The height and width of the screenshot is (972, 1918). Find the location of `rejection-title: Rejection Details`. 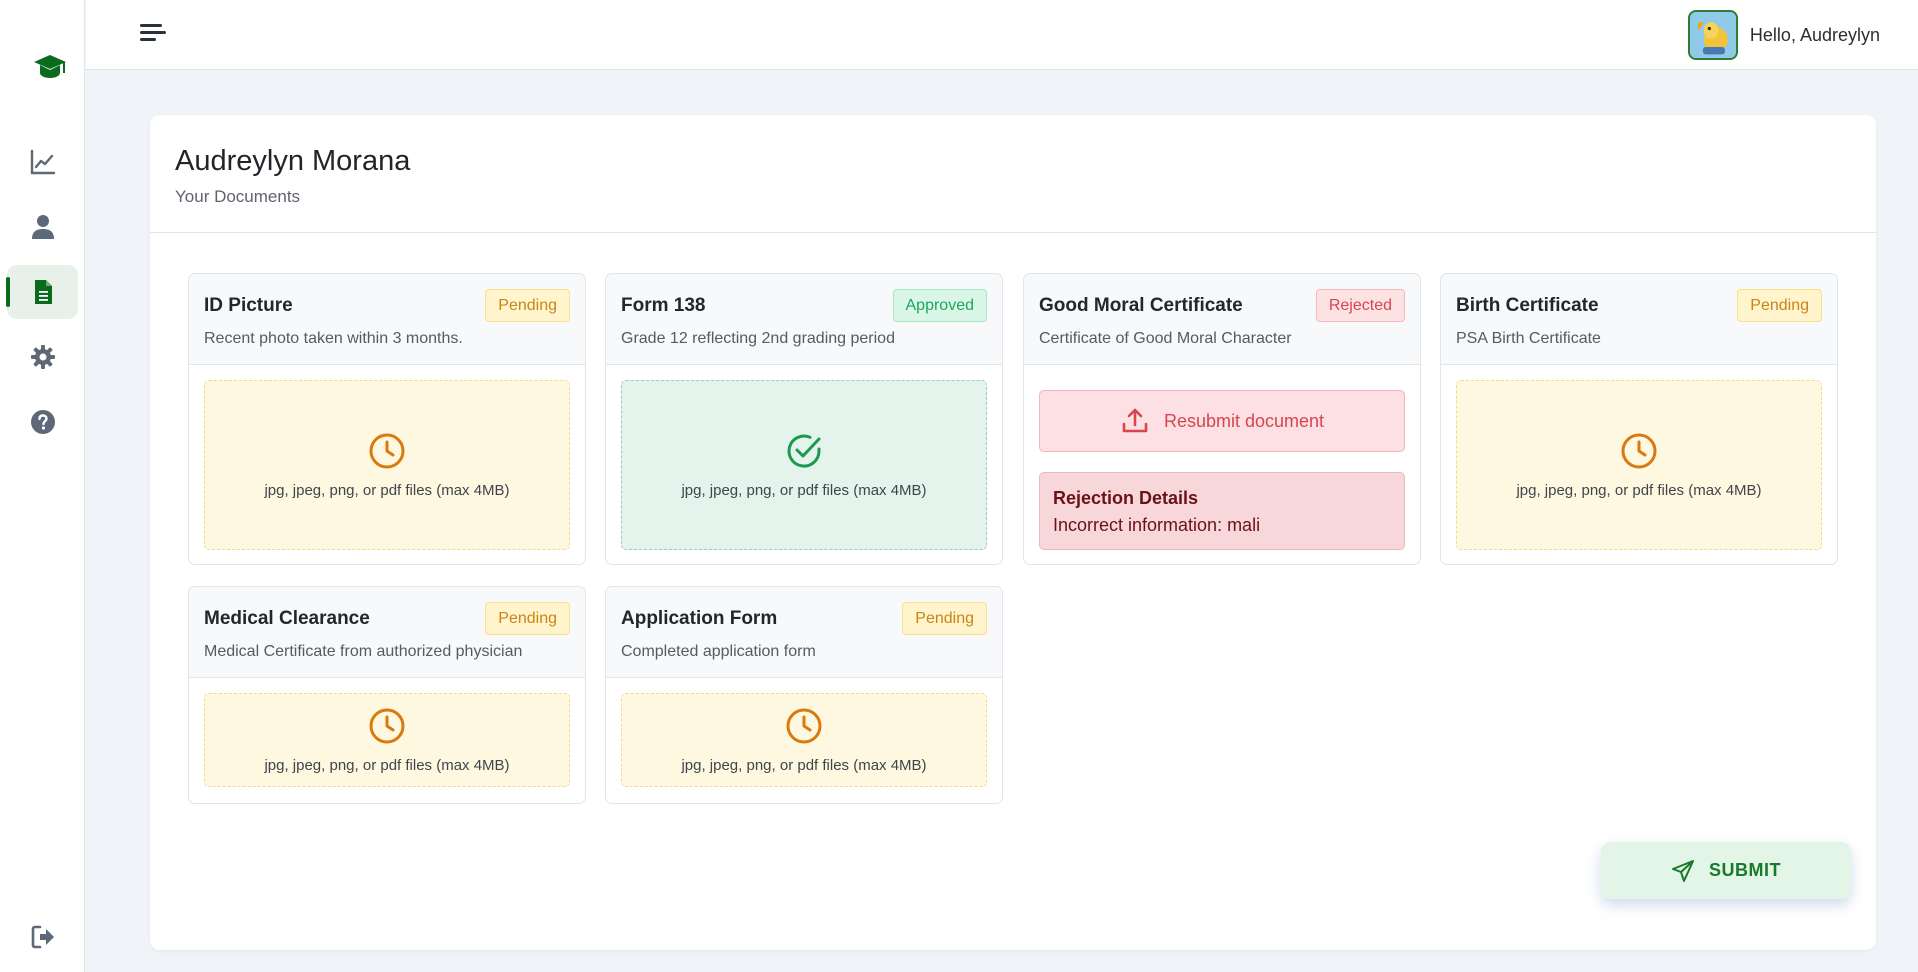

rejection-title: Rejection Details is located at coordinates (1126, 498).